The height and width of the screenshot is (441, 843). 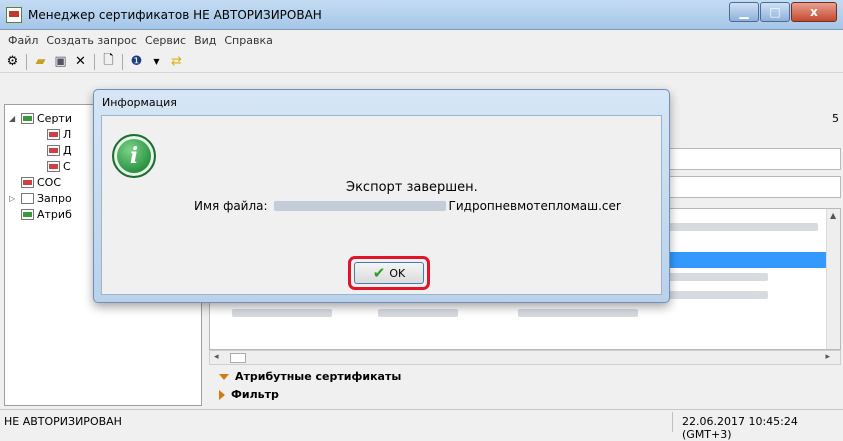 I want to click on scroll-right-icon: ▸, so click(x=827, y=357).